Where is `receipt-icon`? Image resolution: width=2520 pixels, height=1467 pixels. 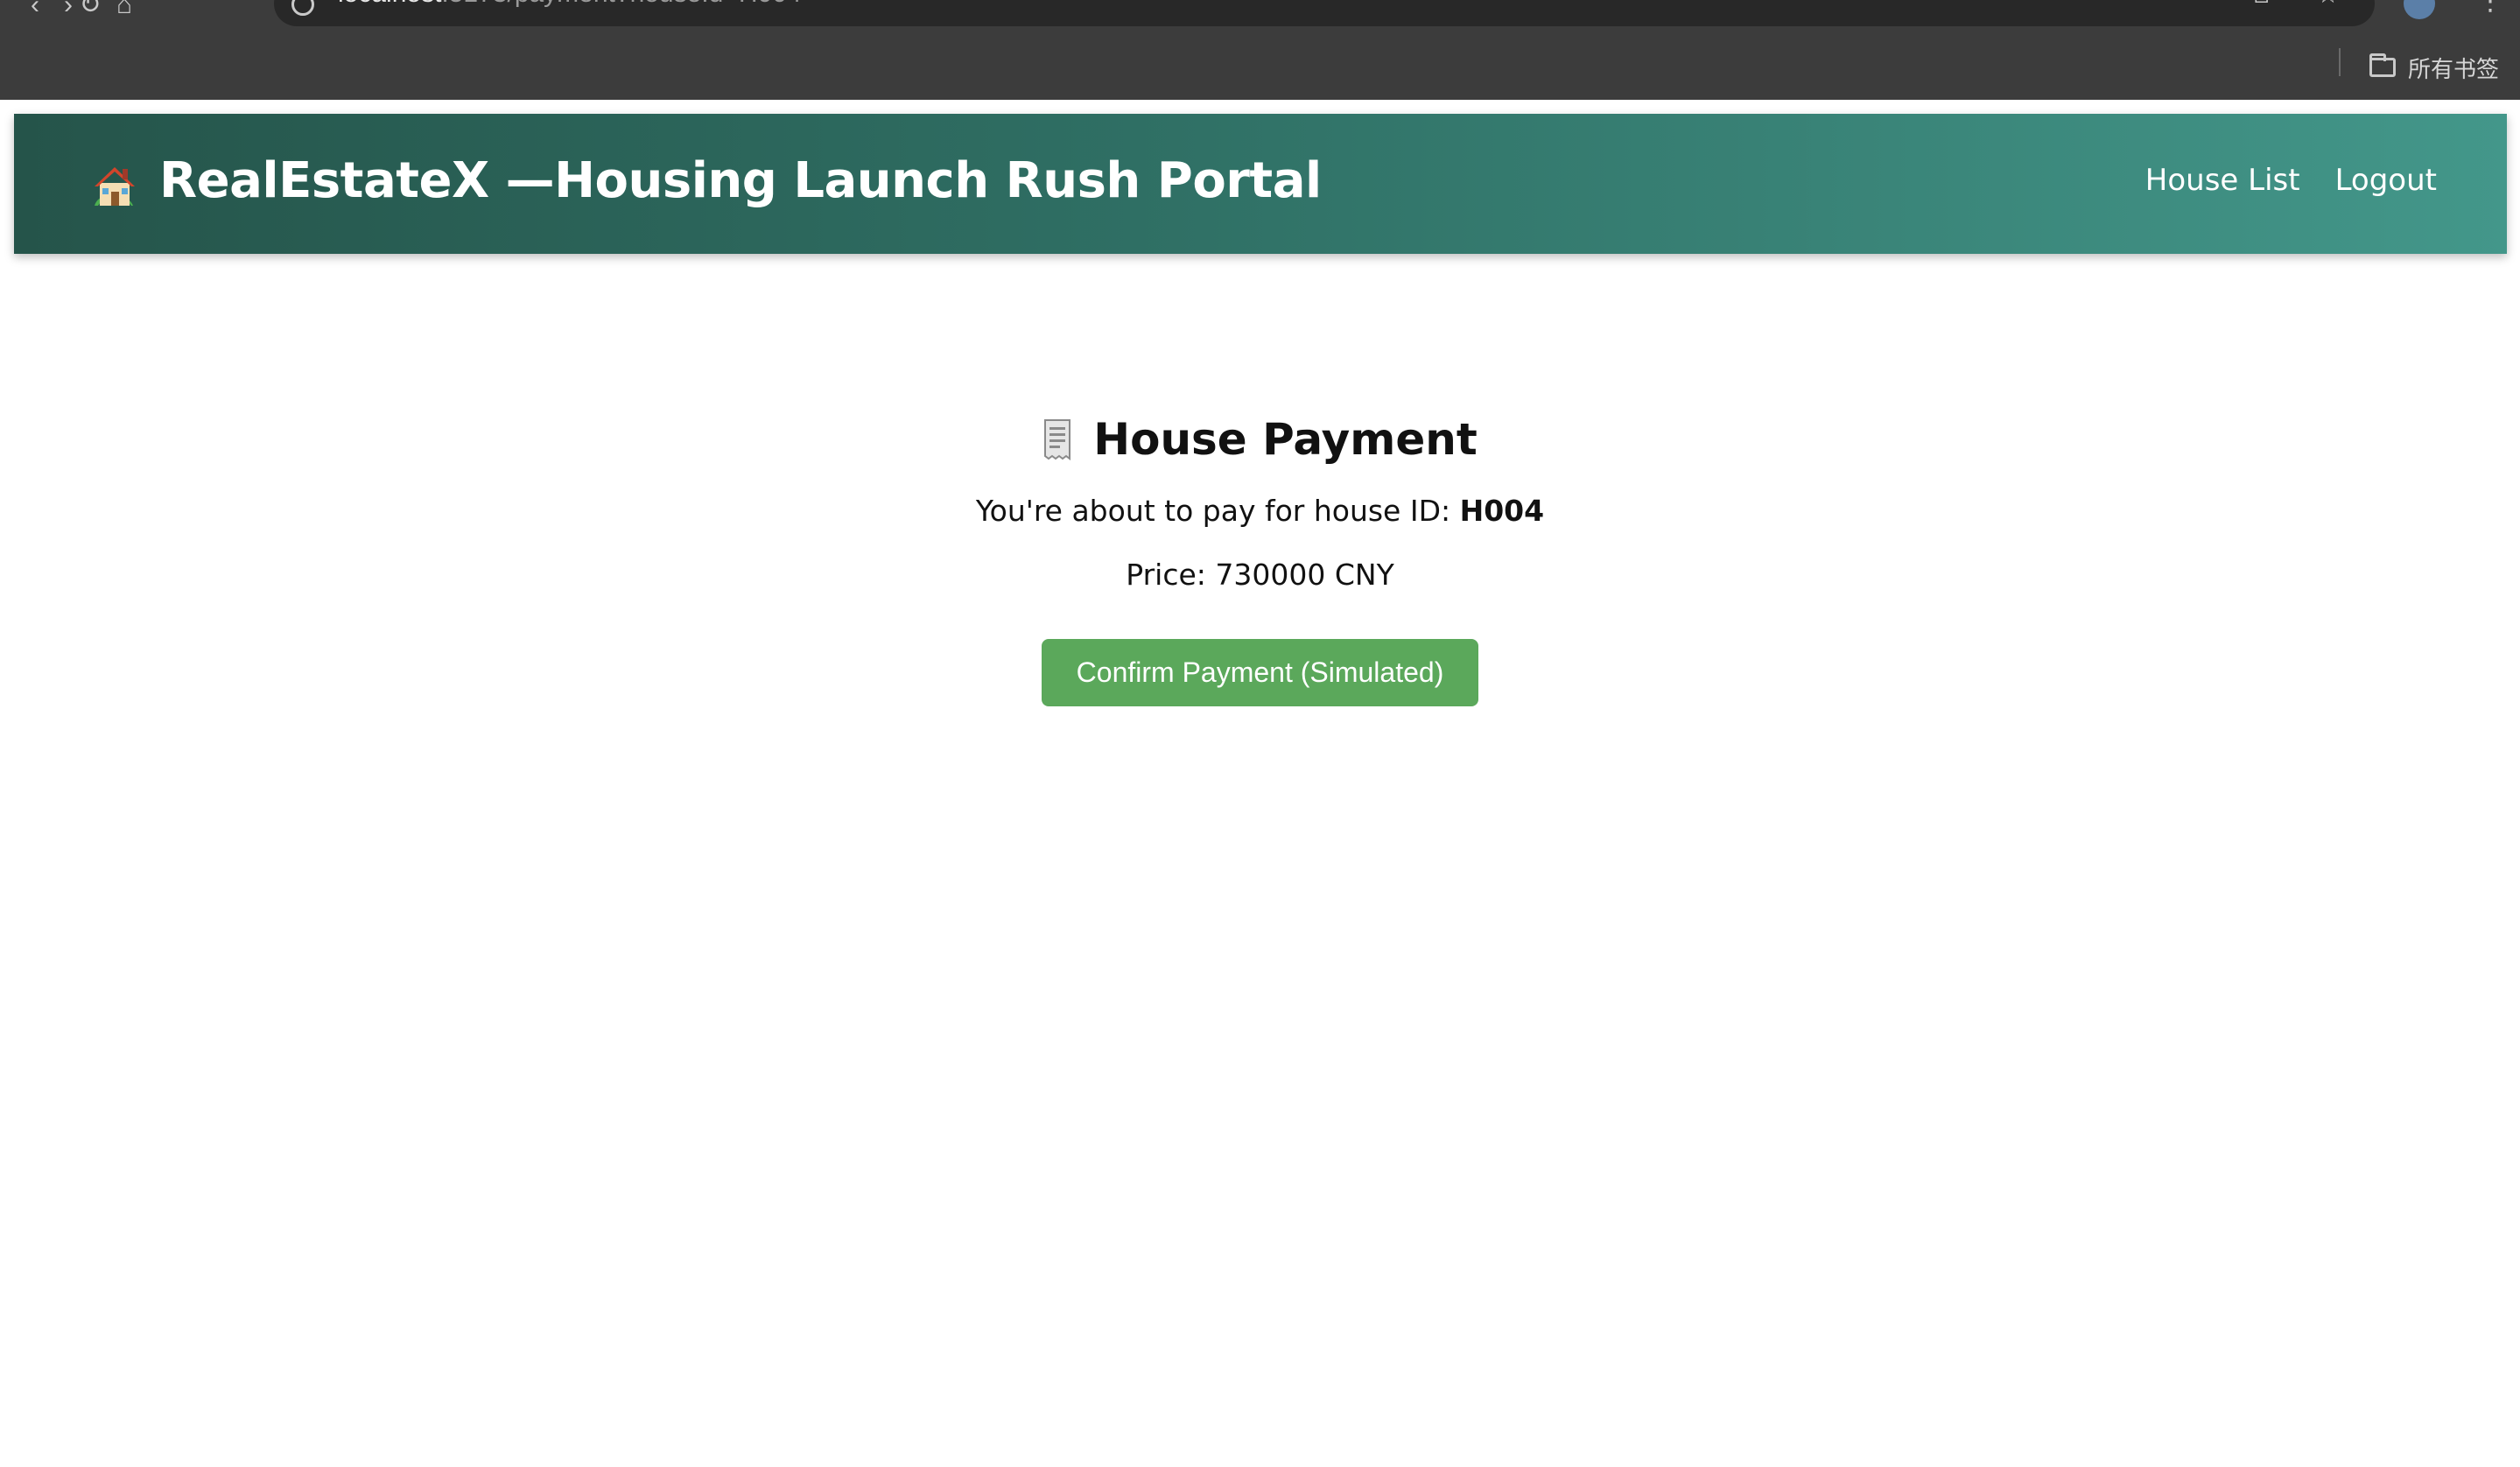 receipt-icon is located at coordinates (1057, 439).